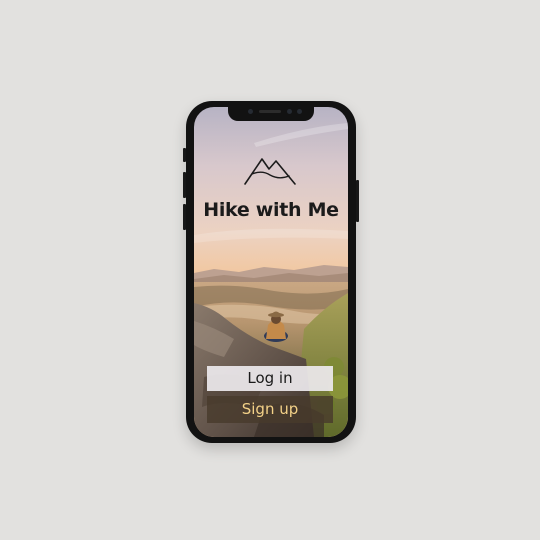 The image size is (540, 540). What do you see at coordinates (271, 210) in the screenshot?
I see `app-title: Hike with Me` at bounding box center [271, 210].